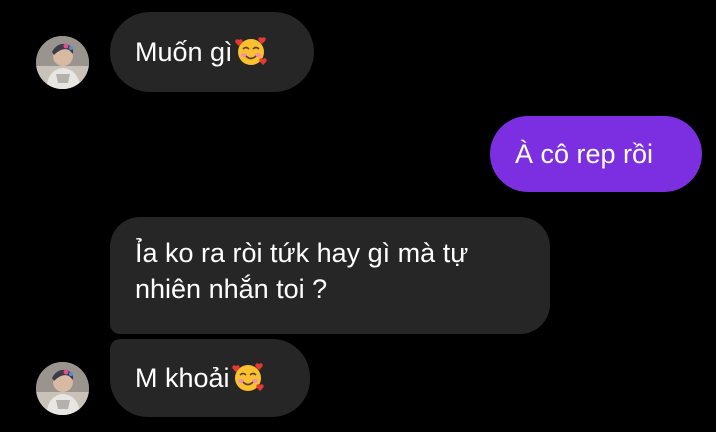 This screenshot has width=716, height=432. Describe the element at coordinates (182, 378) in the screenshot. I see `message-text: M khoải` at that location.